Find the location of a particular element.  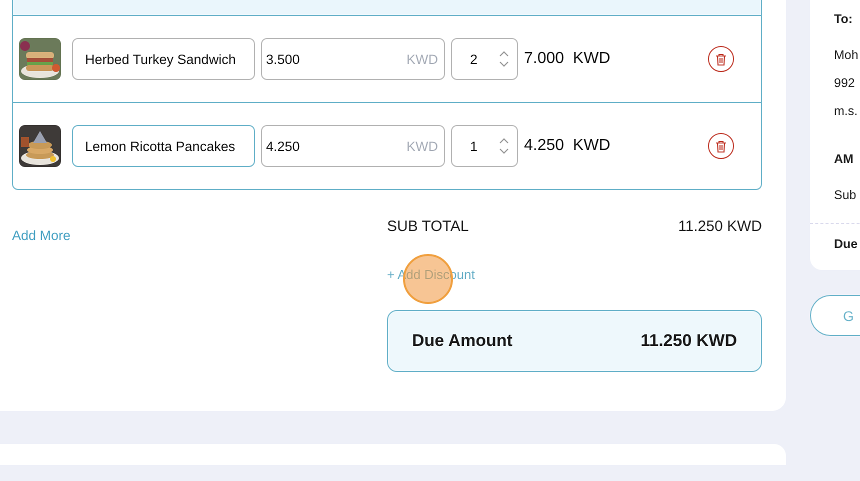

recipient-heading: To: is located at coordinates (844, 19).